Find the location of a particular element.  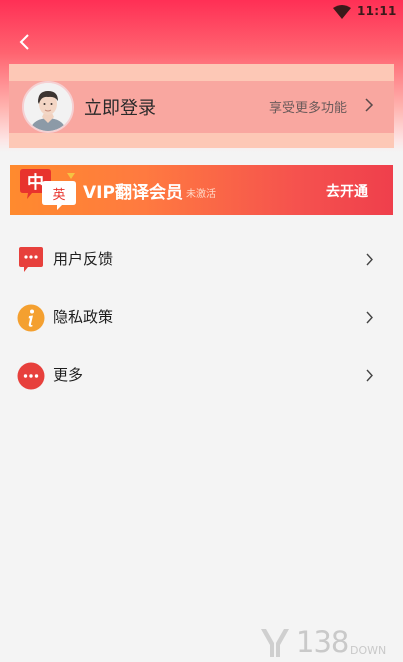

more-icon is located at coordinates (31, 376).